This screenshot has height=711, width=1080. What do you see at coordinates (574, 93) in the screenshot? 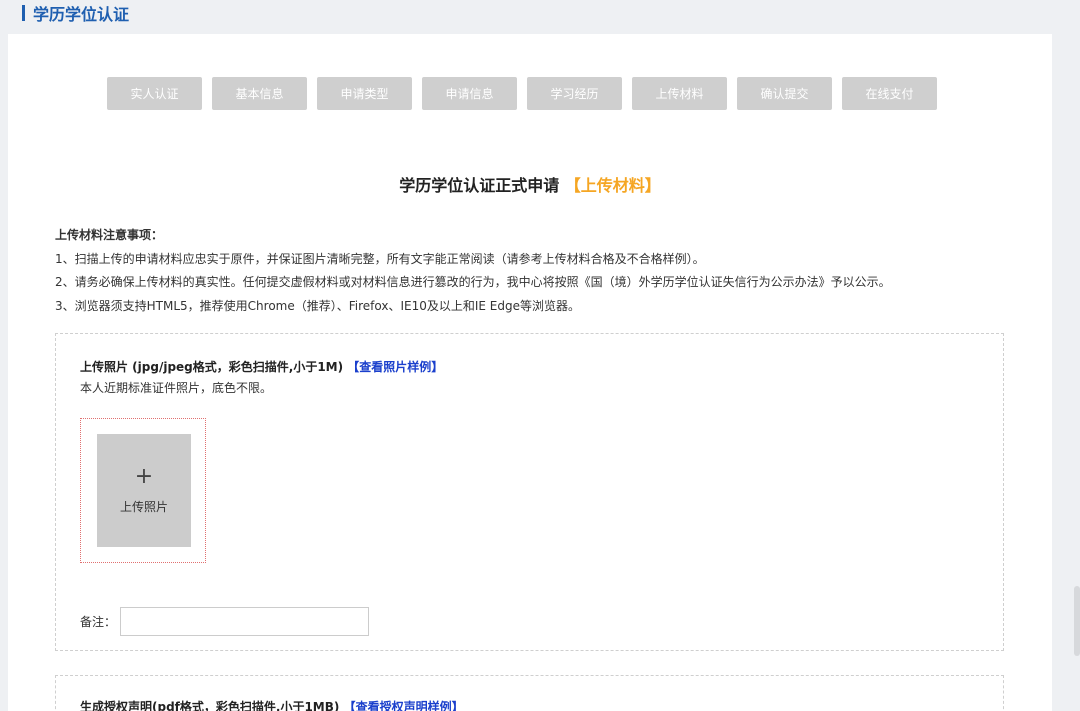
I see `step-study-history: 学习经历` at bounding box center [574, 93].